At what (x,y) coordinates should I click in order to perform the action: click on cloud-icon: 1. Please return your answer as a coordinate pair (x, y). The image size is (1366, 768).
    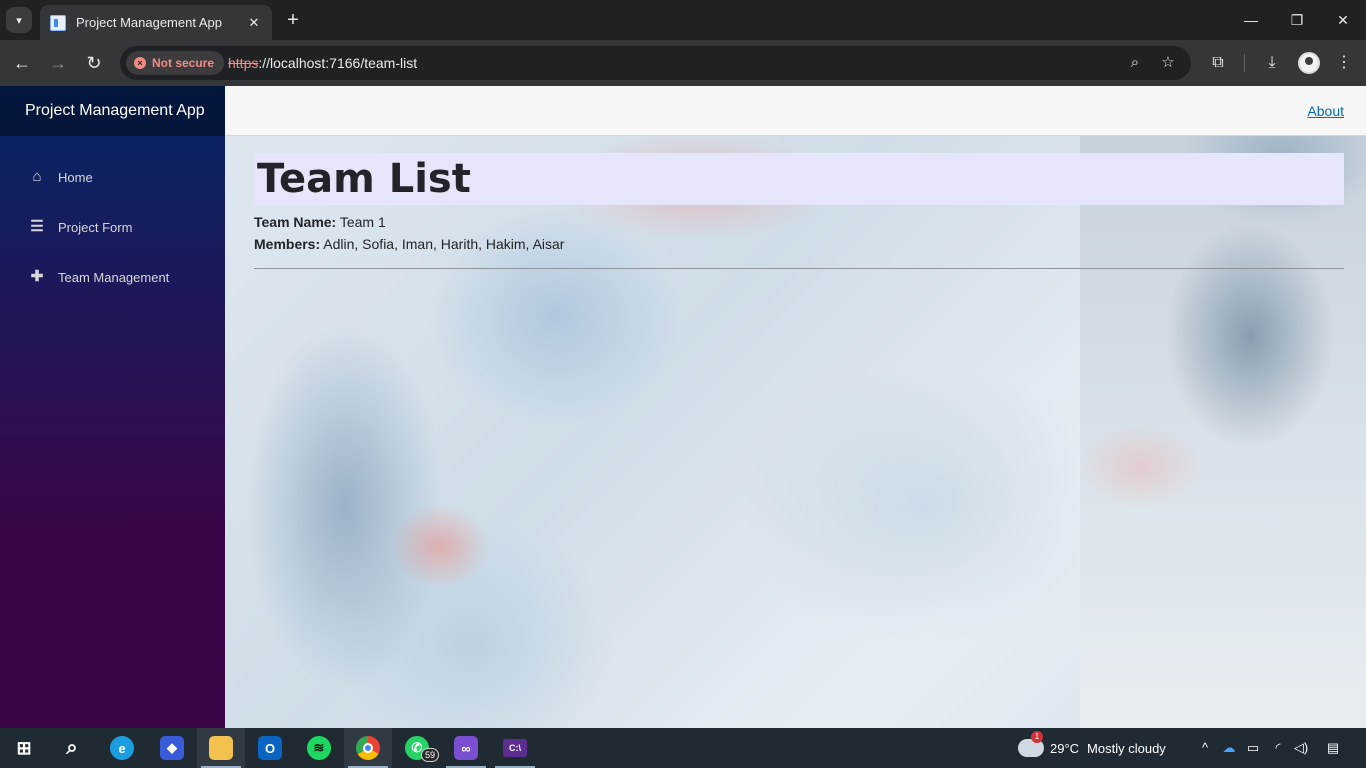
    Looking at the image, I should click on (1031, 744).